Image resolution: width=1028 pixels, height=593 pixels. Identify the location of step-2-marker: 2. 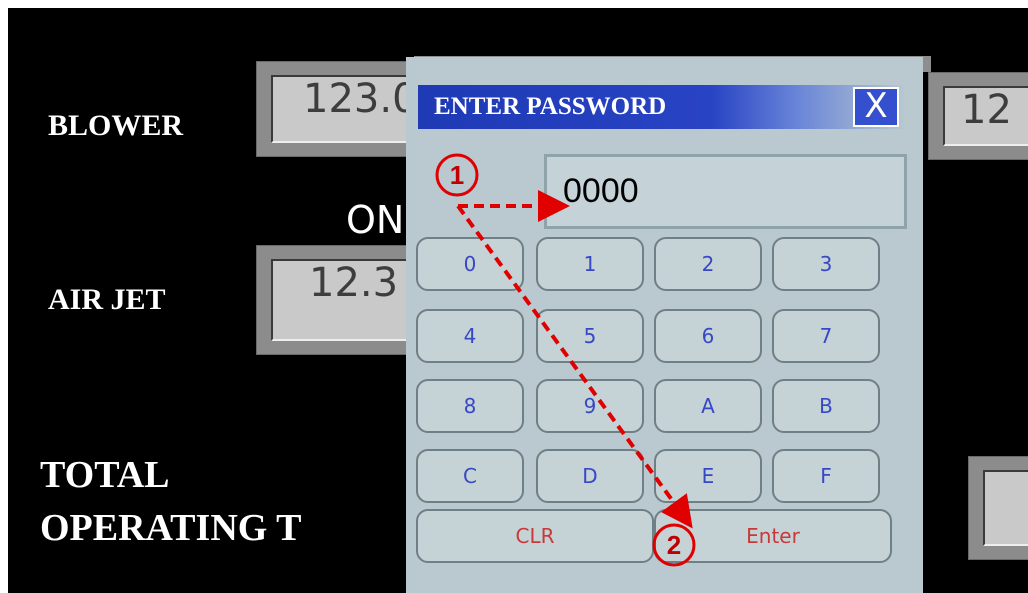
(674, 545).